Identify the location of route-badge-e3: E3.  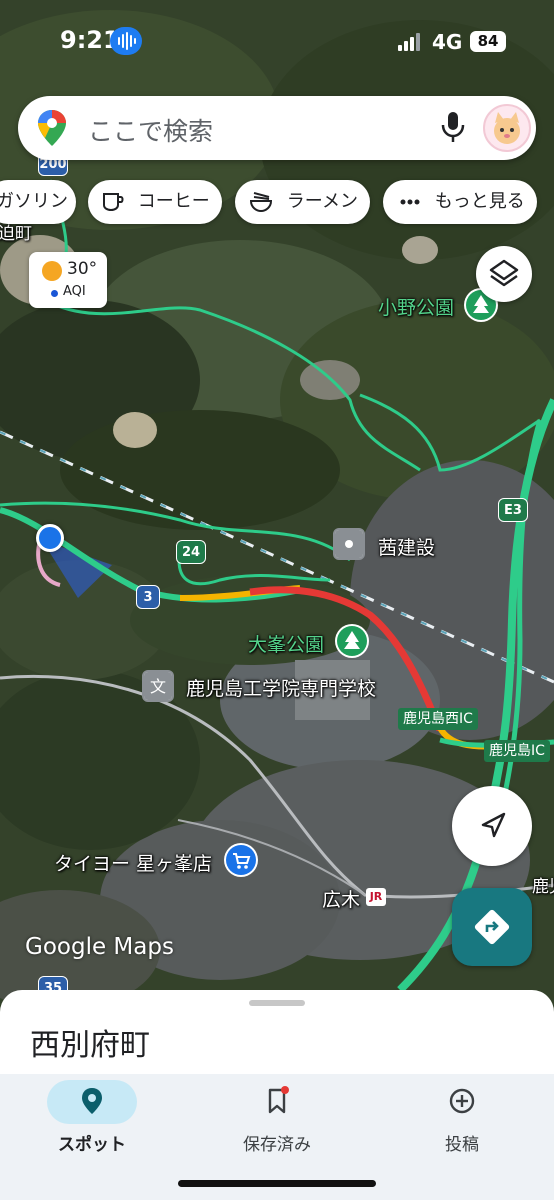
(513, 510).